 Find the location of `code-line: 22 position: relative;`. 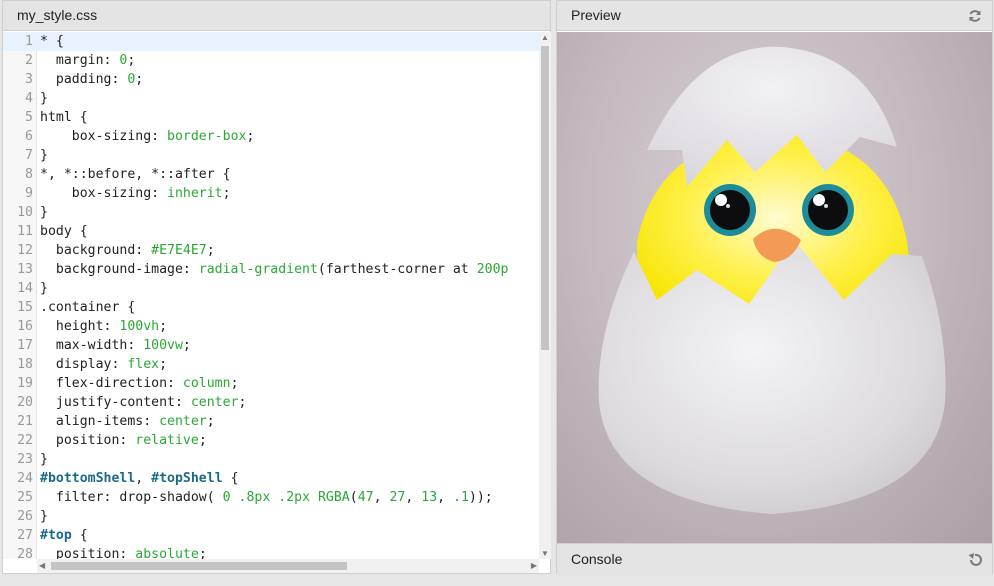

code-line: 22 position: relative; is located at coordinates (271, 440).